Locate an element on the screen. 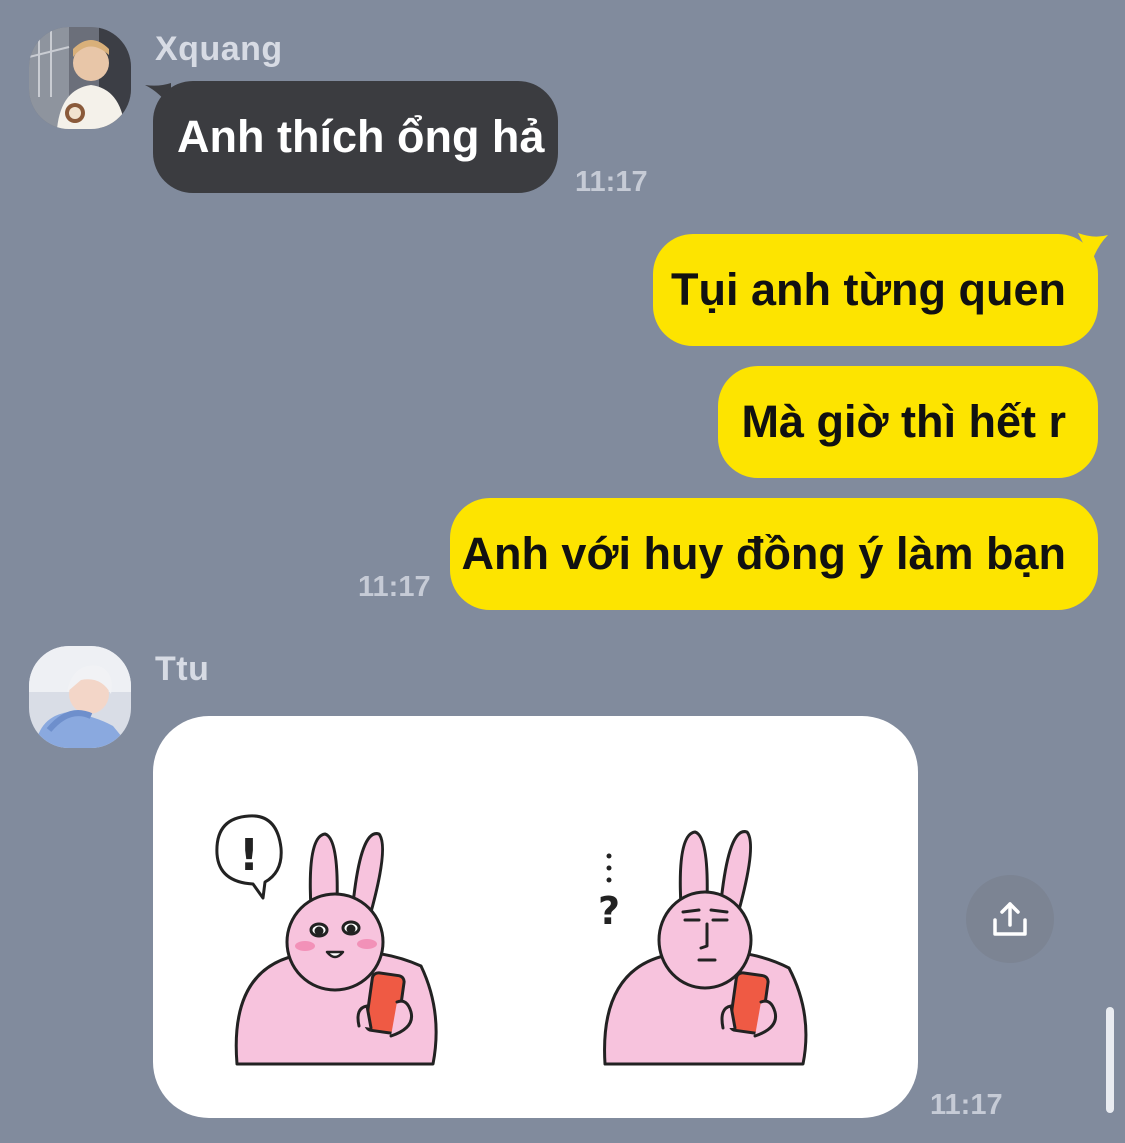  share-button is located at coordinates (1010, 919).